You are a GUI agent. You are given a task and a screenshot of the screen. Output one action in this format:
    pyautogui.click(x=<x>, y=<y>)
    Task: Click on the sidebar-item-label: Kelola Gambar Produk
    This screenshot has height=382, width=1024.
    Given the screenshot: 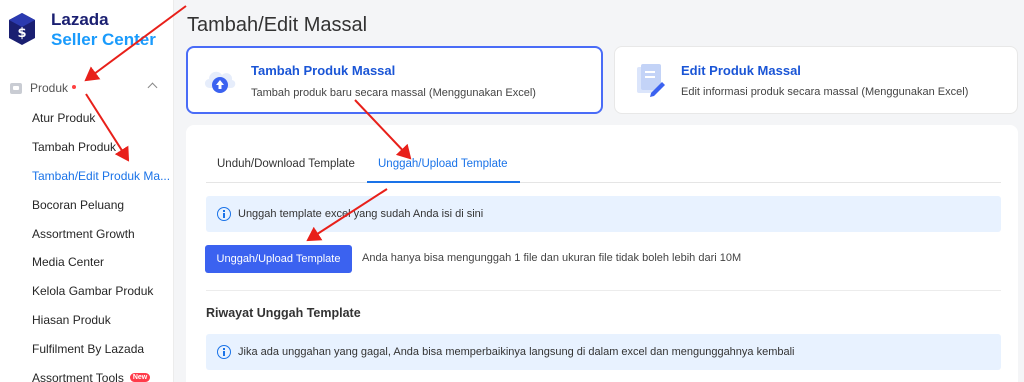 What is the action you would take?
    pyautogui.click(x=93, y=291)
    